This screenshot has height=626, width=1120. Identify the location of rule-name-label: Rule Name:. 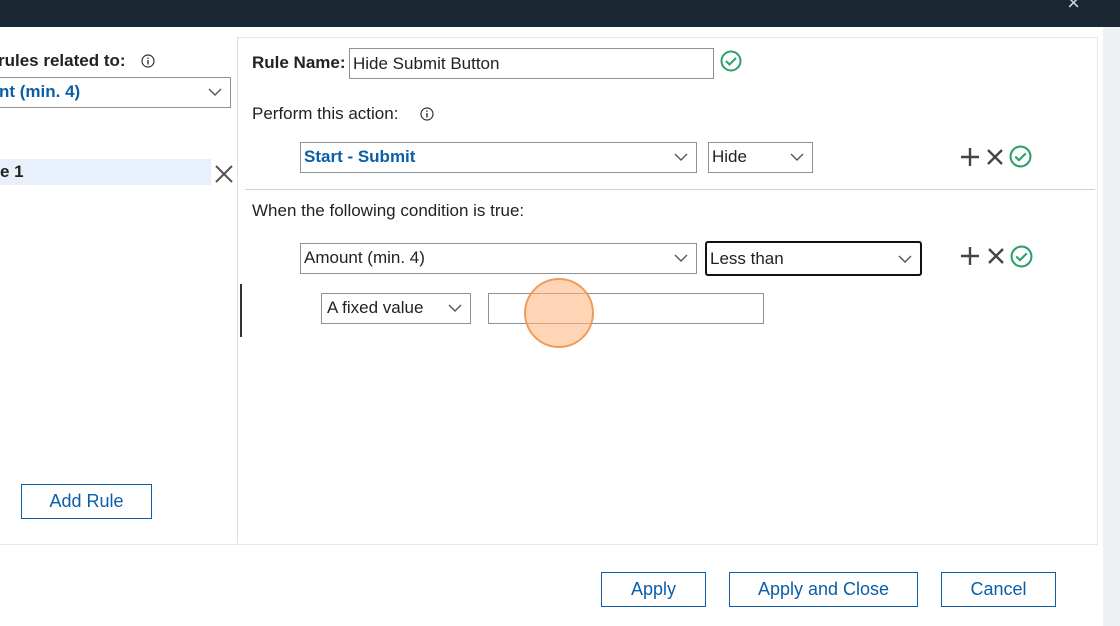
(299, 62).